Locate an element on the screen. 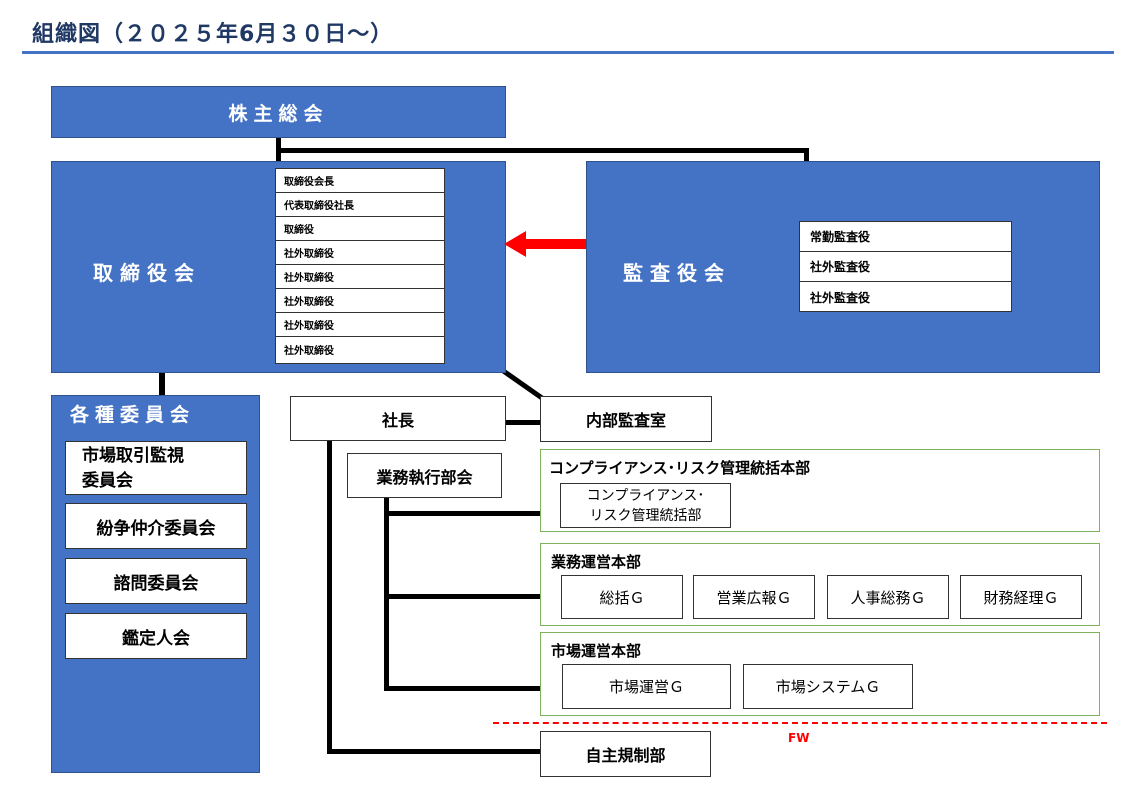 The height and width of the screenshot is (794, 1123). audit-board-label: 監査役会 is located at coordinates (677, 273).